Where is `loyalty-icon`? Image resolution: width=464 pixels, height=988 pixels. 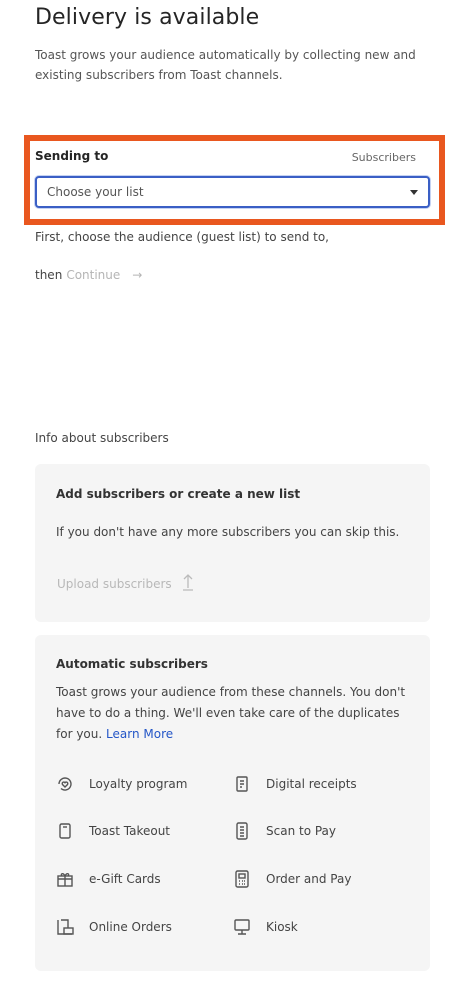 loyalty-icon is located at coordinates (65, 784).